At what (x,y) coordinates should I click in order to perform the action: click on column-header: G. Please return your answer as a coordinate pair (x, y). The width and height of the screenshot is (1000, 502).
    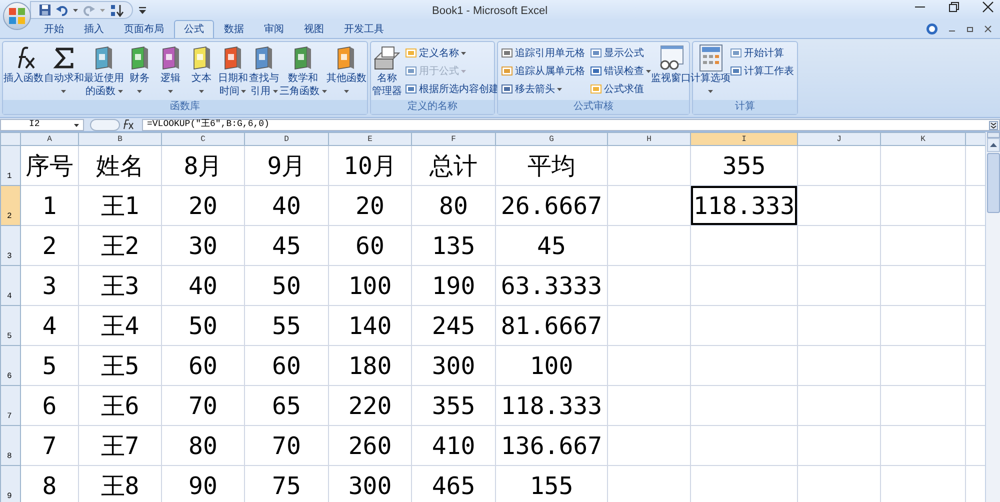
    Looking at the image, I should click on (552, 139).